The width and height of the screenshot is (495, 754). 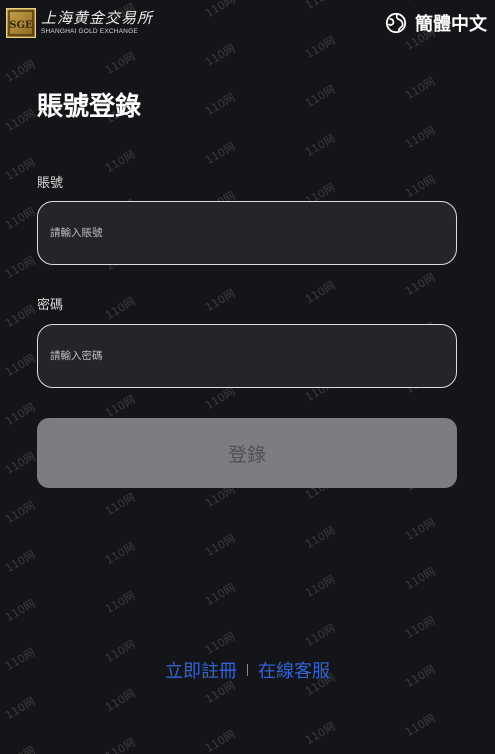 I want to click on password-input, so click(x=247, y=356).